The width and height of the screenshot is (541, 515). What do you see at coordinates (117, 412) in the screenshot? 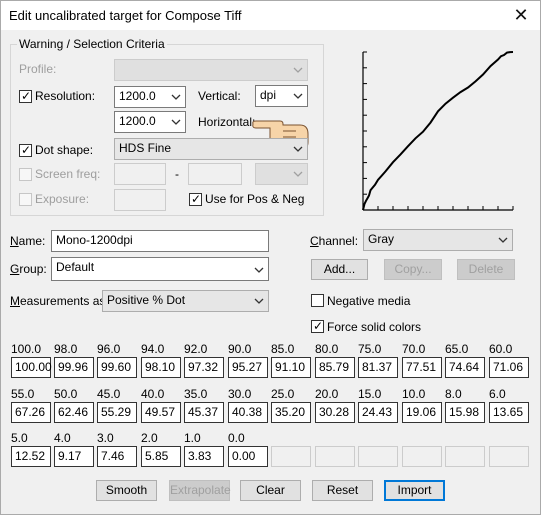
I see `table-value-cell: 55.29` at bounding box center [117, 412].